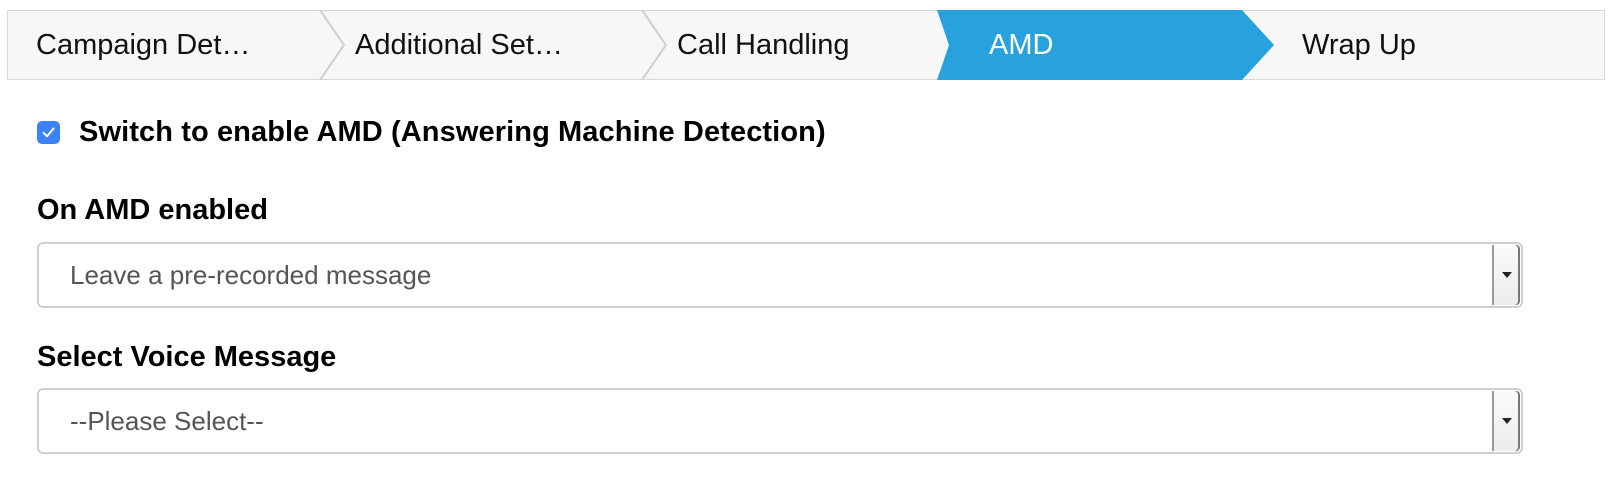 The image size is (1612, 478). What do you see at coordinates (152, 210) in the screenshot?
I see `on-amd-enabled-label: On AMD enabled` at bounding box center [152, 210].